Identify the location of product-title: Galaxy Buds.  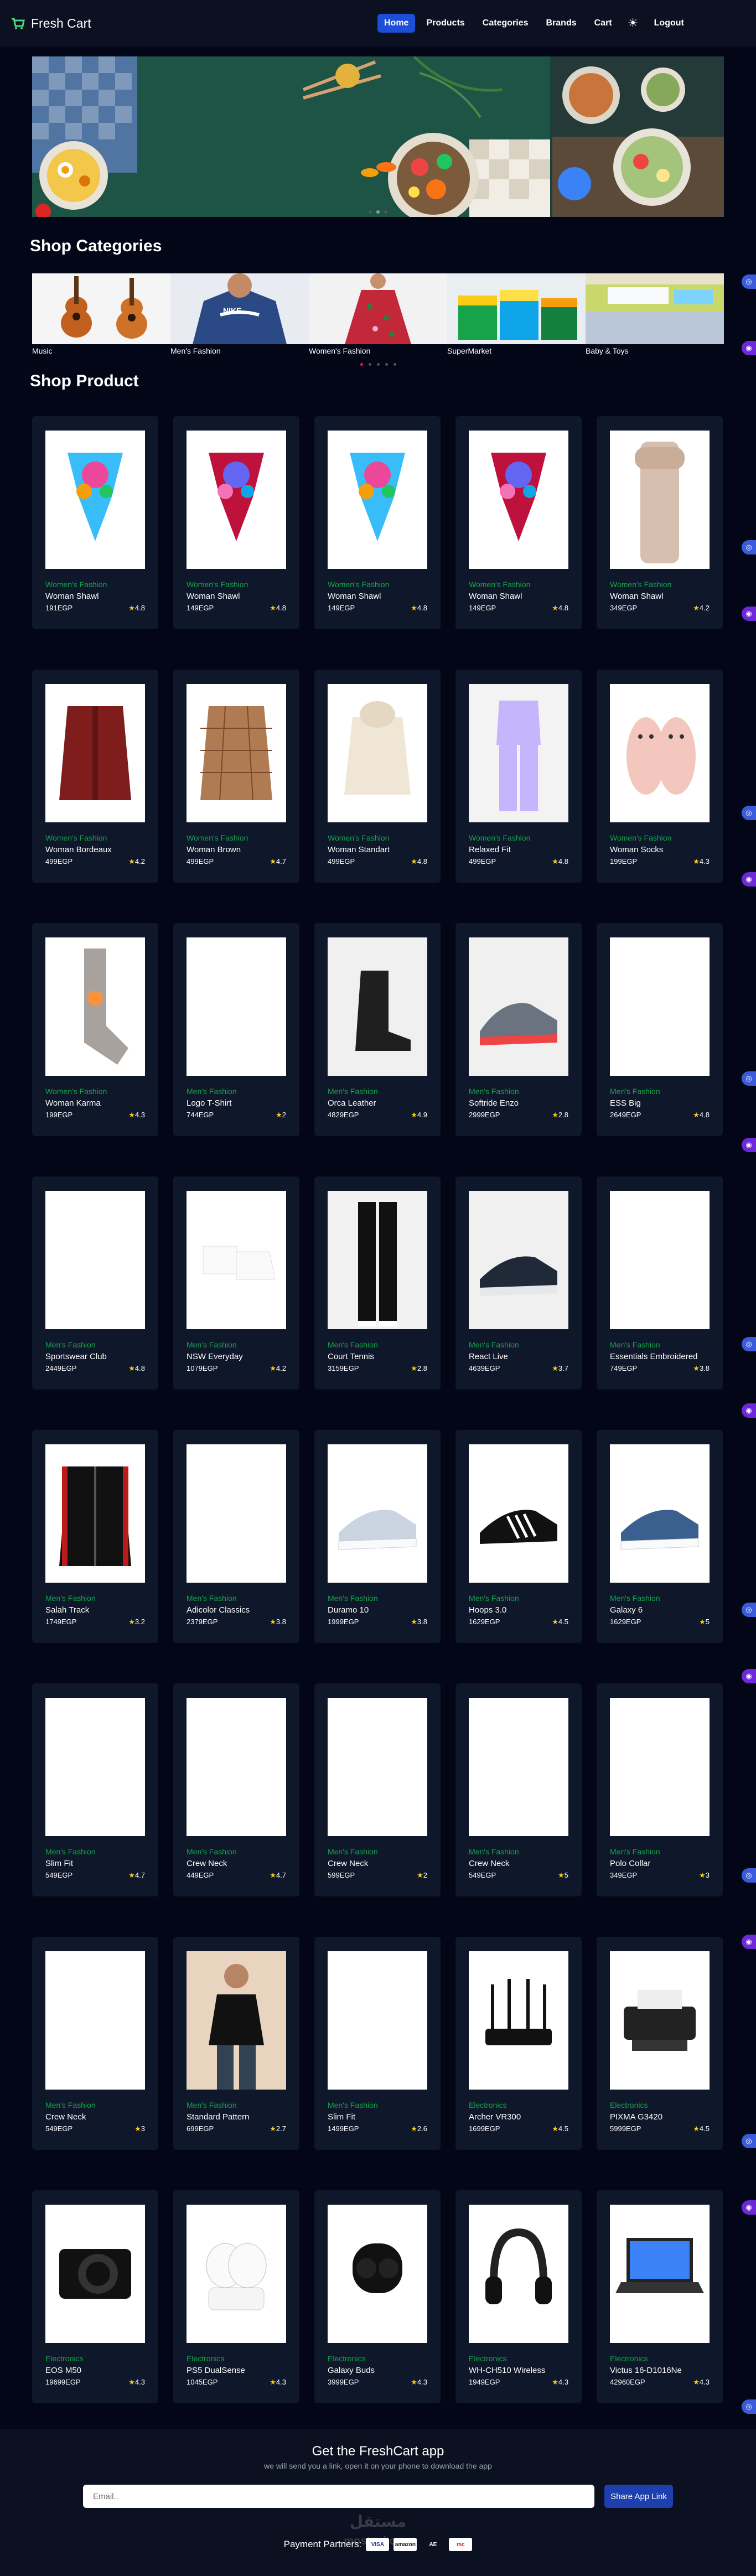
(351, 2370).